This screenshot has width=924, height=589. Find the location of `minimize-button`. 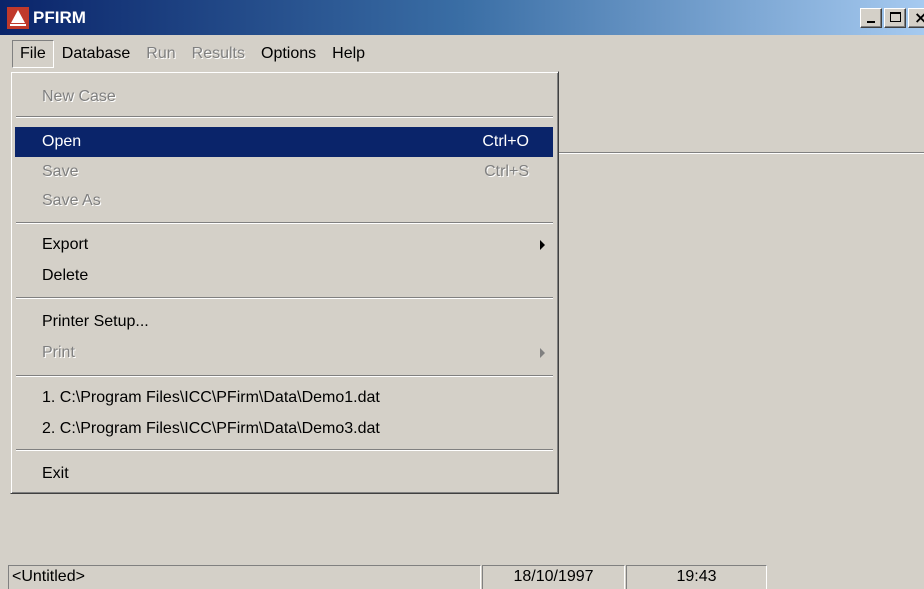

minimize-button is located at coordinates (871, 18).